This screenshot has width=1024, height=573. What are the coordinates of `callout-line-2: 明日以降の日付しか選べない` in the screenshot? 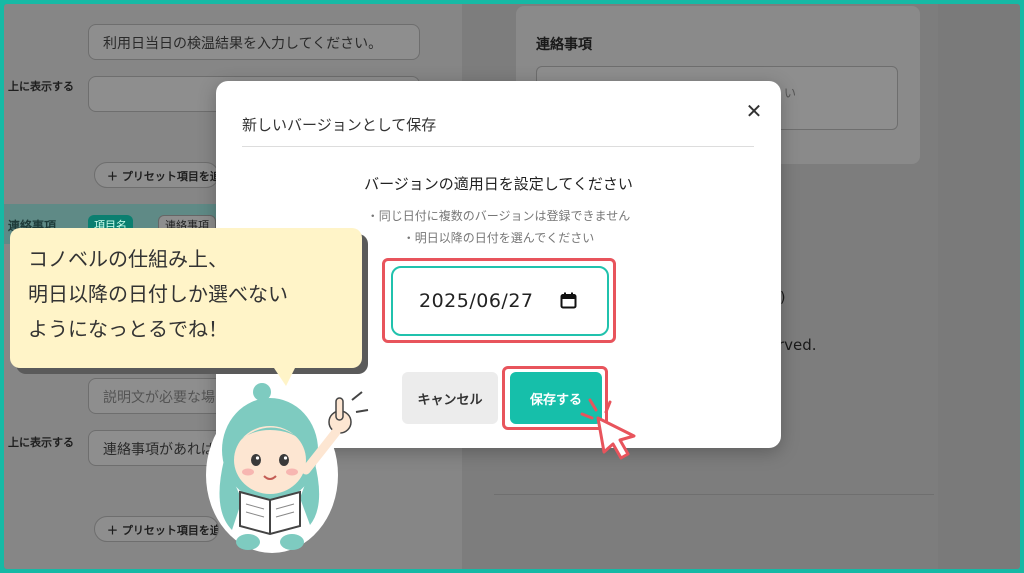 It's located at (158, 294).